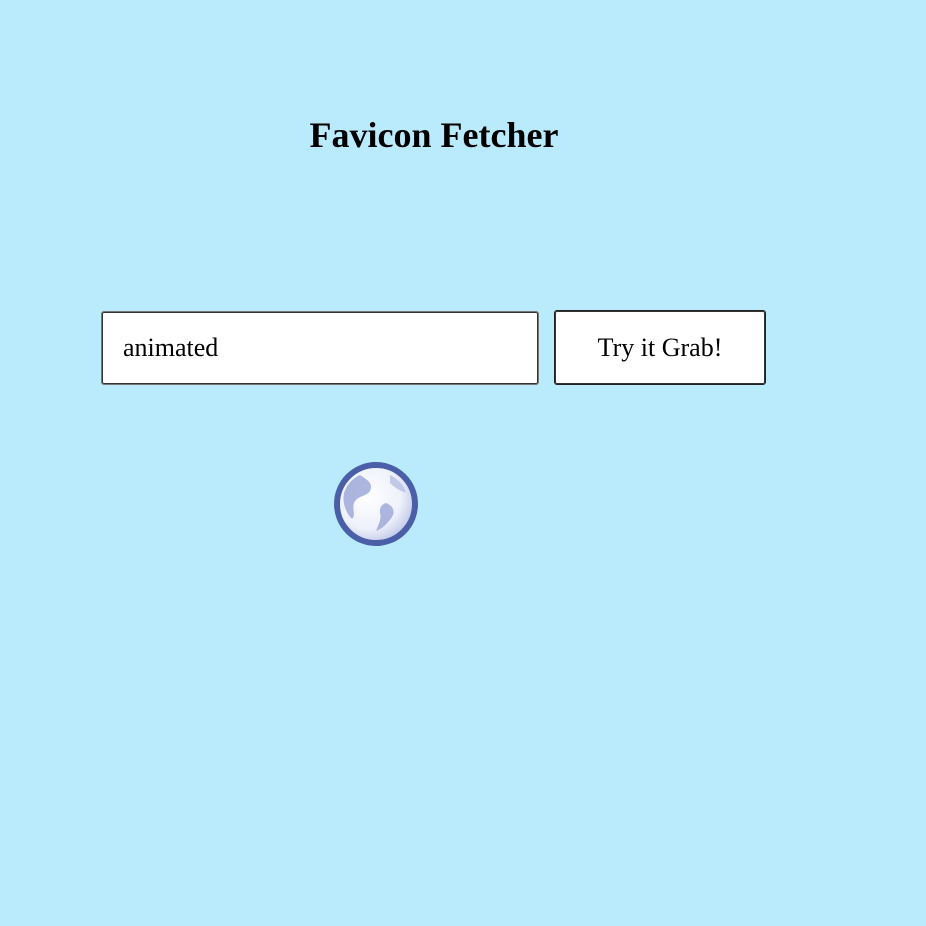 This screenshot has width=926, height=926. Describe the element at coordinates (320, 348) in the screenshot. I see `search-input` at that location.